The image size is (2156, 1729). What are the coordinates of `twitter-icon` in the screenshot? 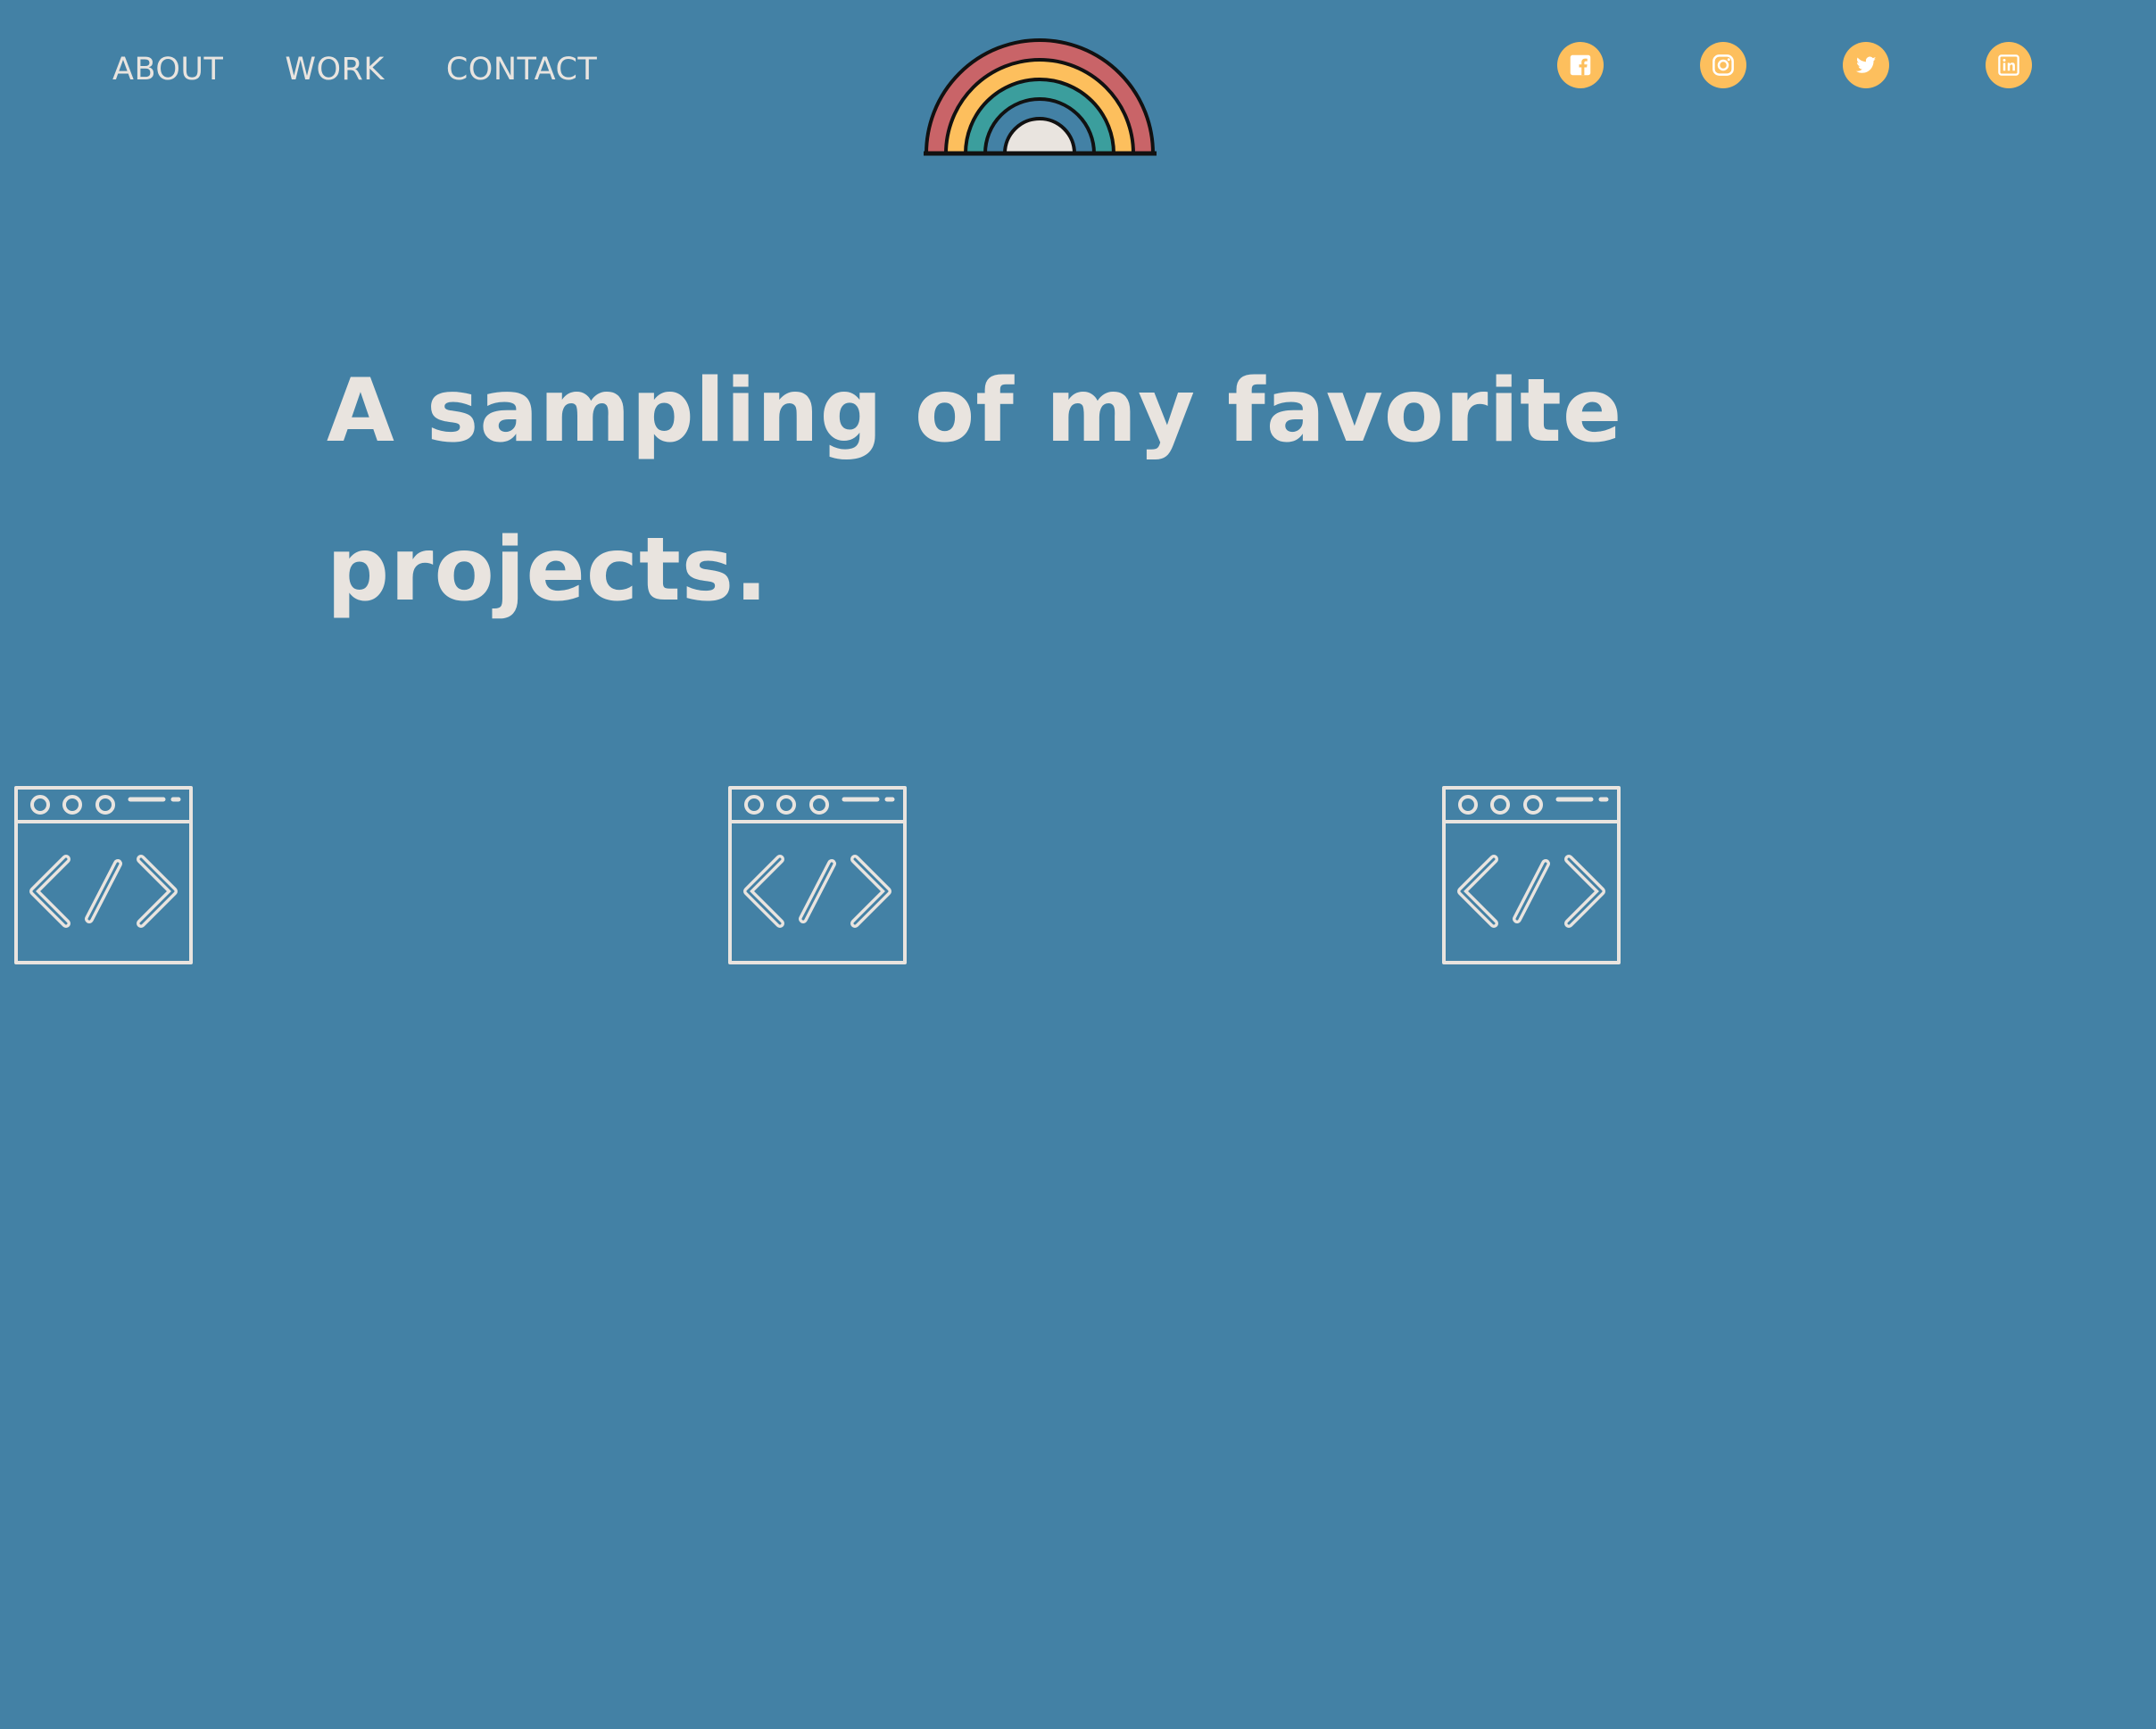 It's located at (1866, 65).